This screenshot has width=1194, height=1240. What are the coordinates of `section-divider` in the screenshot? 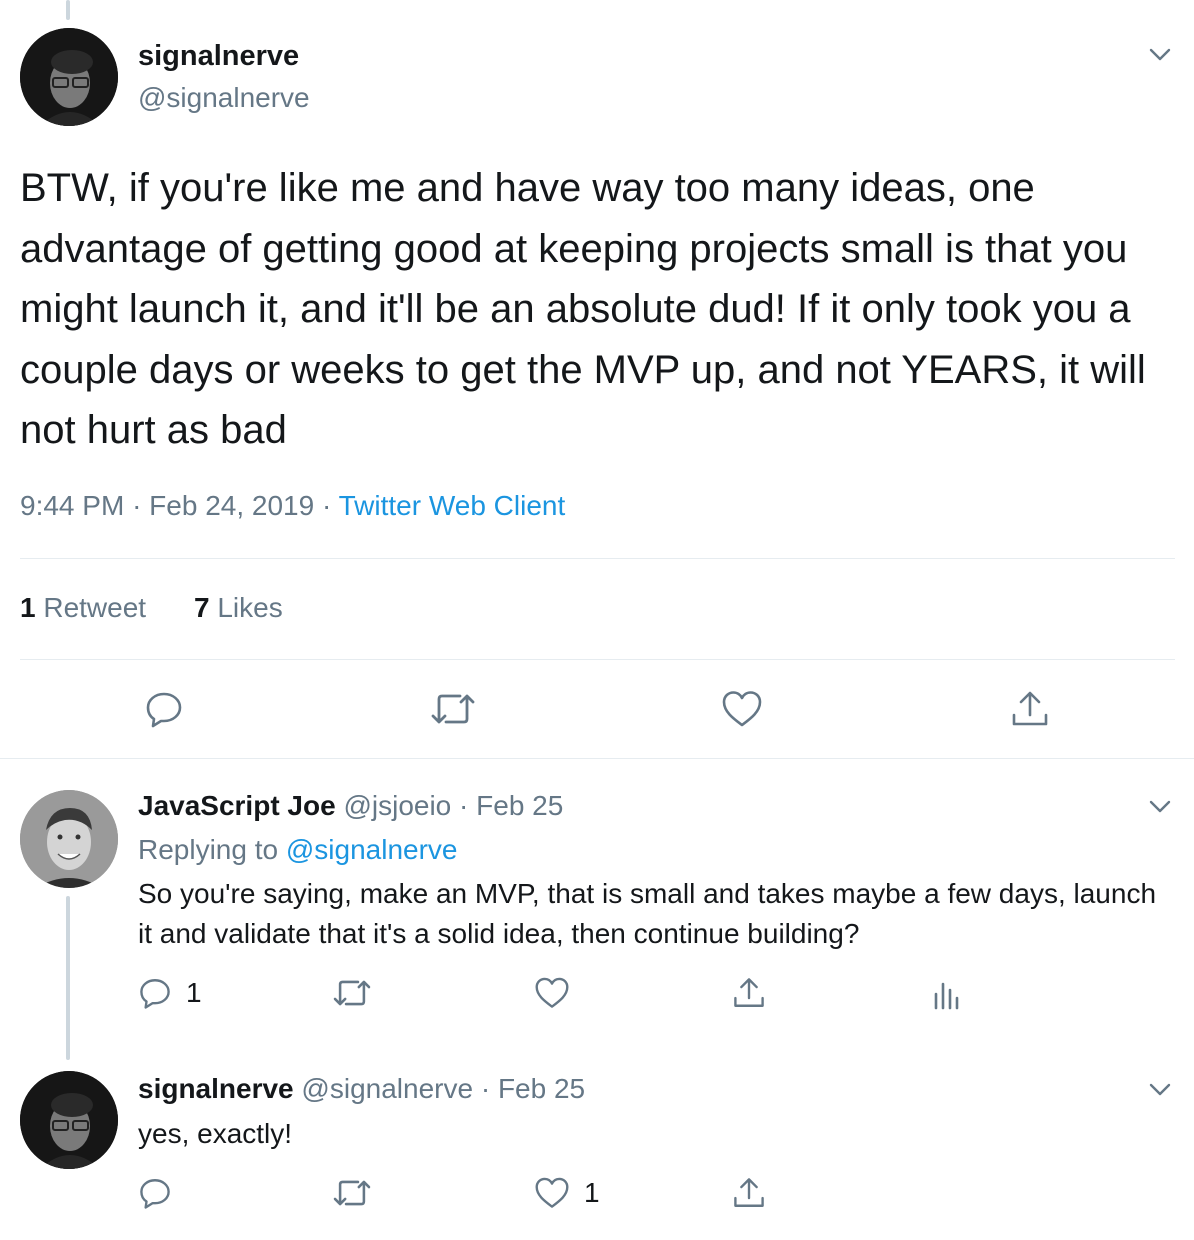 It's located at (597, 758).